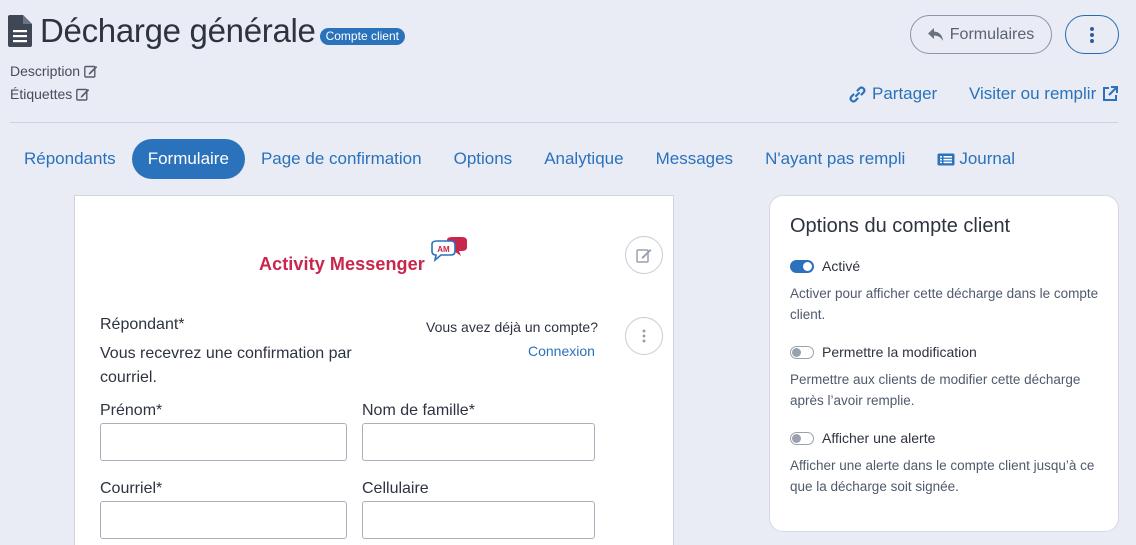  Describe the element at coordinates (1111, 93) in the screenshot. I see `external-link-icon` at that location.